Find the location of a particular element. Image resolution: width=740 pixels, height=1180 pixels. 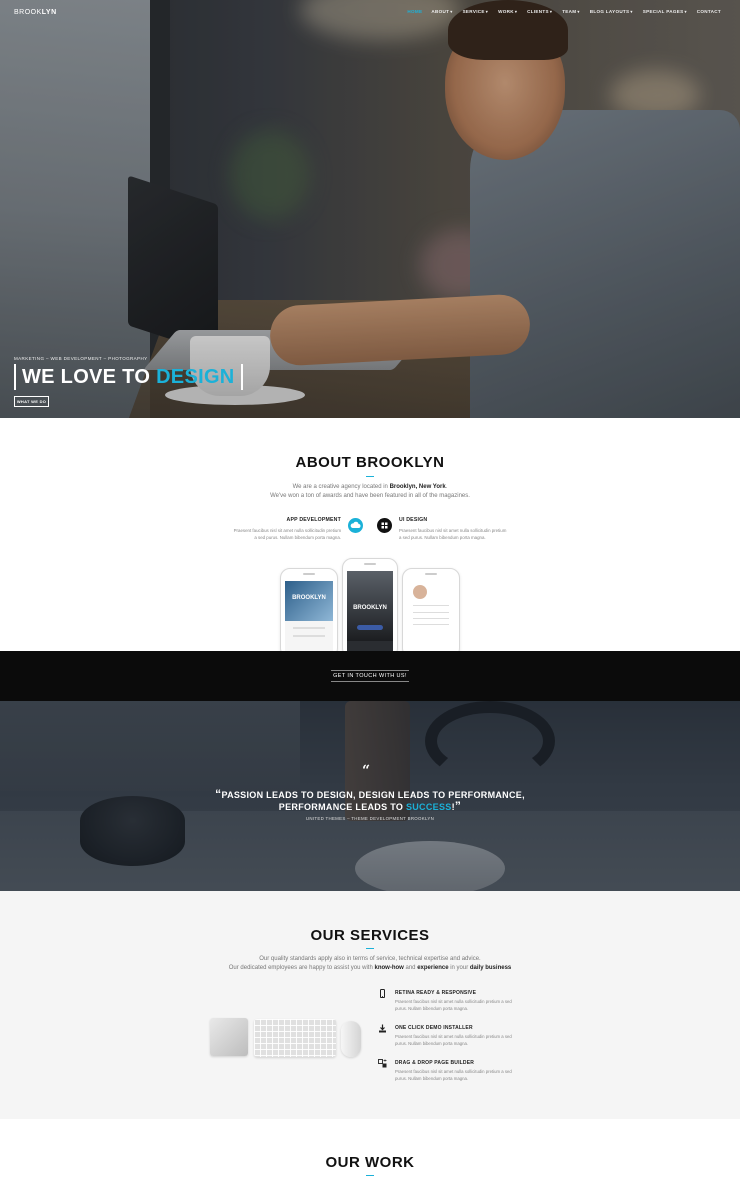

work-title-underline is located at coordinates (370, 1175).